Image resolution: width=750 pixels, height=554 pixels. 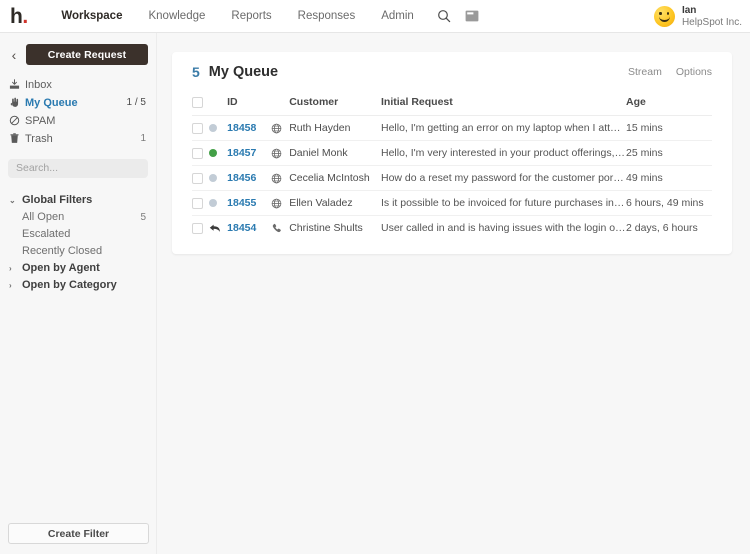 What do you see at coordinates (241, 128) in the screenshot?
I see `request-id-link: 18458` at bounding box center [241, 128].